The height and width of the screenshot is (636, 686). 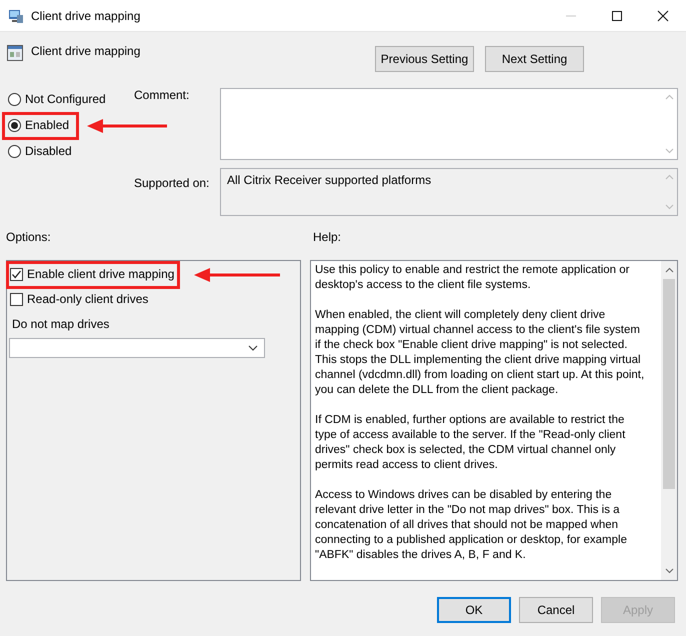 I want to click on close-icon, so click(x=663, y=16).